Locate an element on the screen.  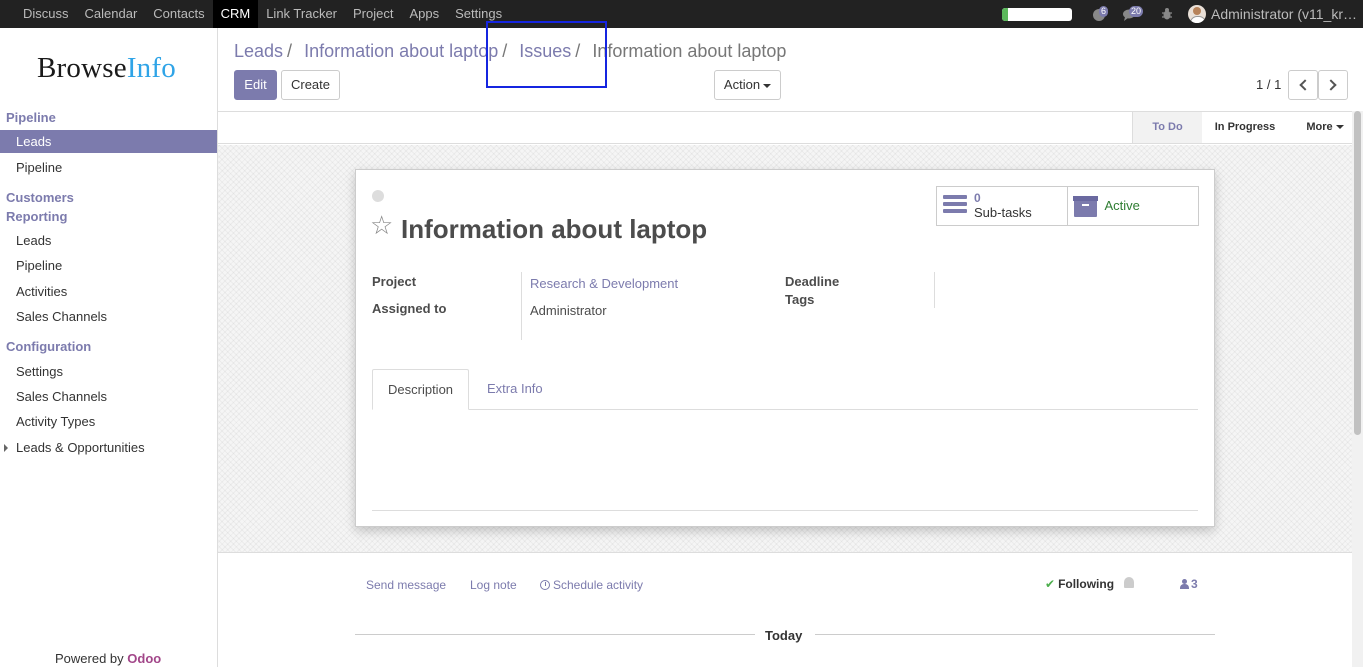
breadcrumb-leads: Leads is located at coordinates (258, 51).